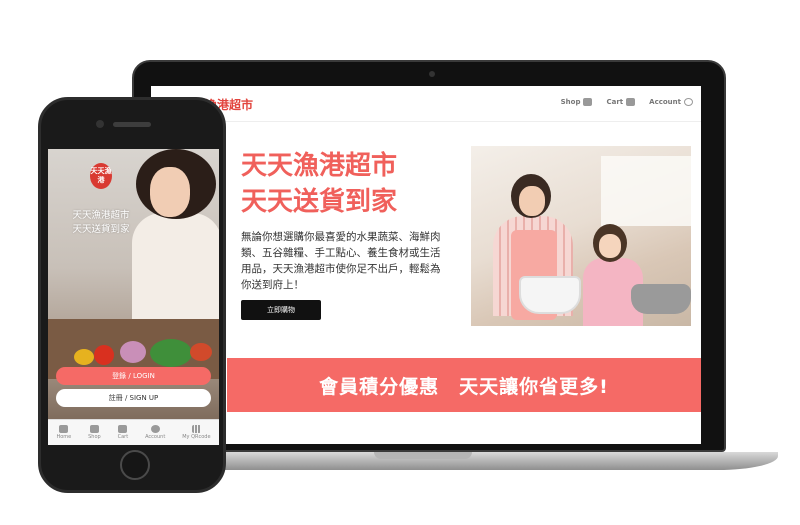 The image size is (800, 525). Describe the element at coordinates (319, 202) in the screenshot. I see `hero-title-line2: 天天送貨到家` at that location.